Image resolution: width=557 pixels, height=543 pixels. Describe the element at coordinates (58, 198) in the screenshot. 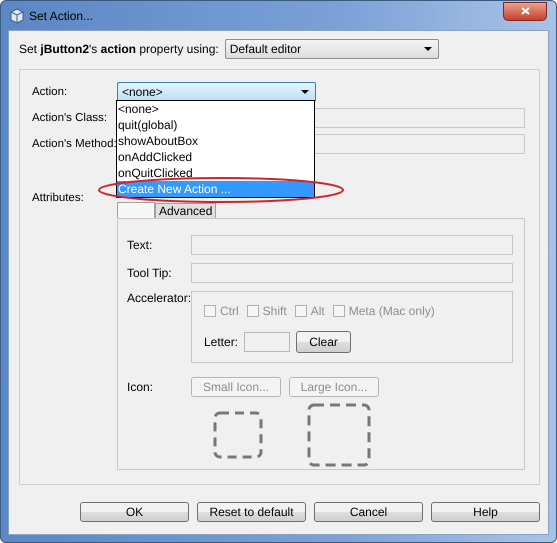

I see `field-label: Attributes:` at that location.